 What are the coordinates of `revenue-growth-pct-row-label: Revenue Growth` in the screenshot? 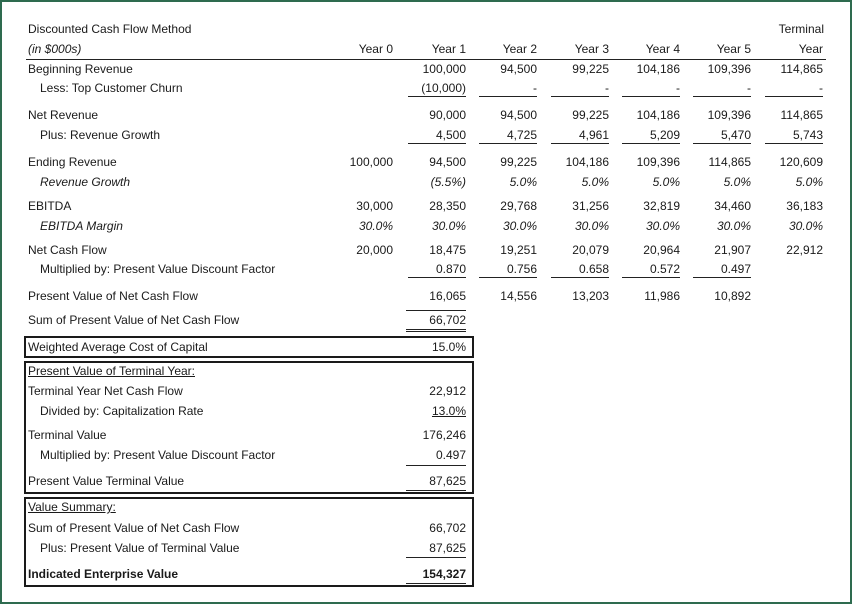 It's located at (85, 182).